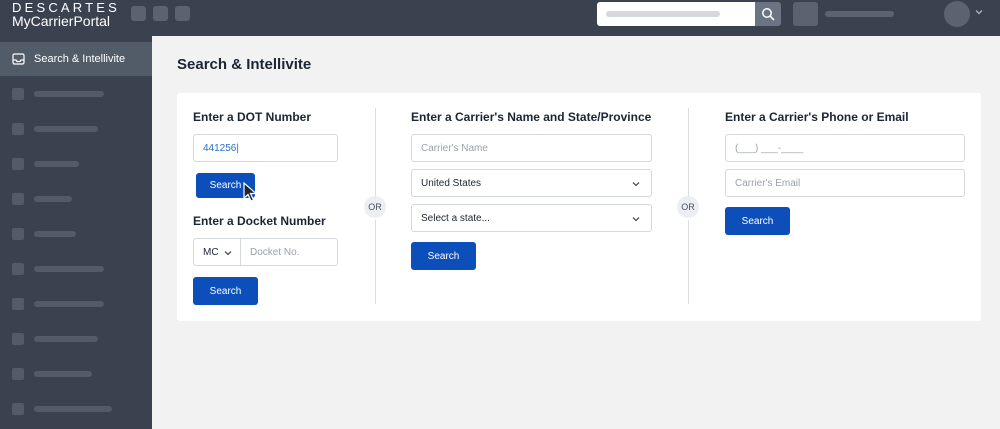 The height and width of the screenshot is (429, 1000). I want to click on global-search-input, so click(676, 14).